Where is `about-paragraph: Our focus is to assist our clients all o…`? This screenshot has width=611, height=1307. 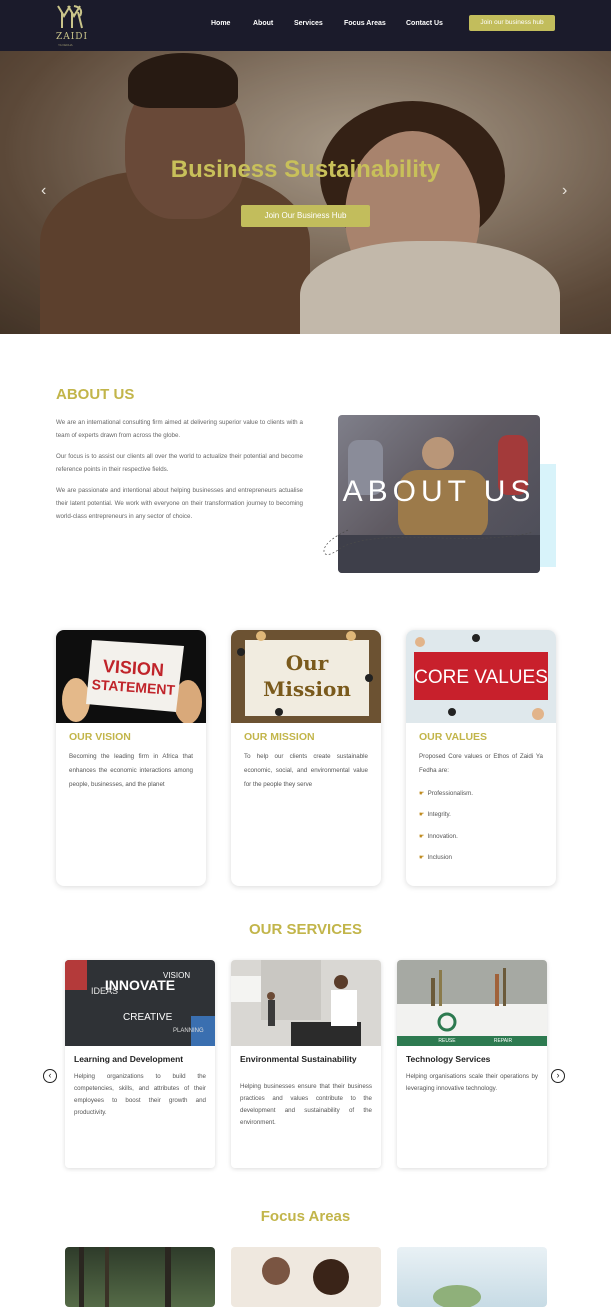 about-paragraph: Our focus is to assist our clients all o… is located at coordinates (179, 463).